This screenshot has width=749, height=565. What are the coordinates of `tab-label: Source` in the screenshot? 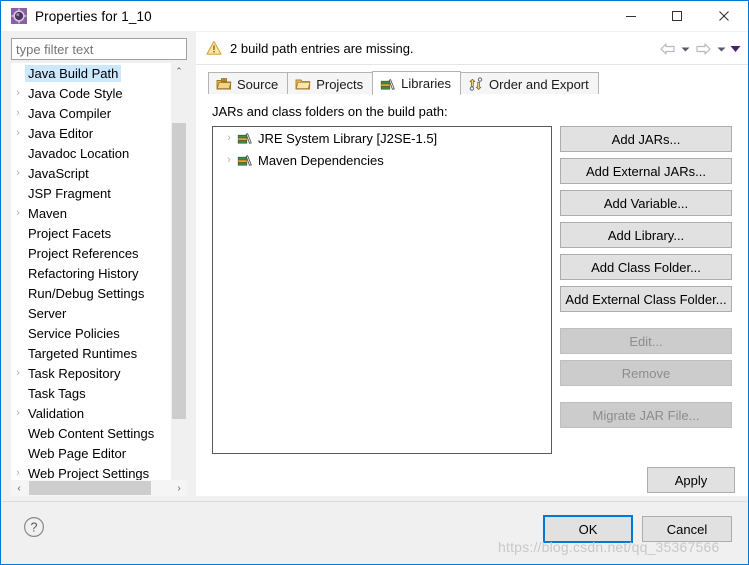 It's located at (258, 84).